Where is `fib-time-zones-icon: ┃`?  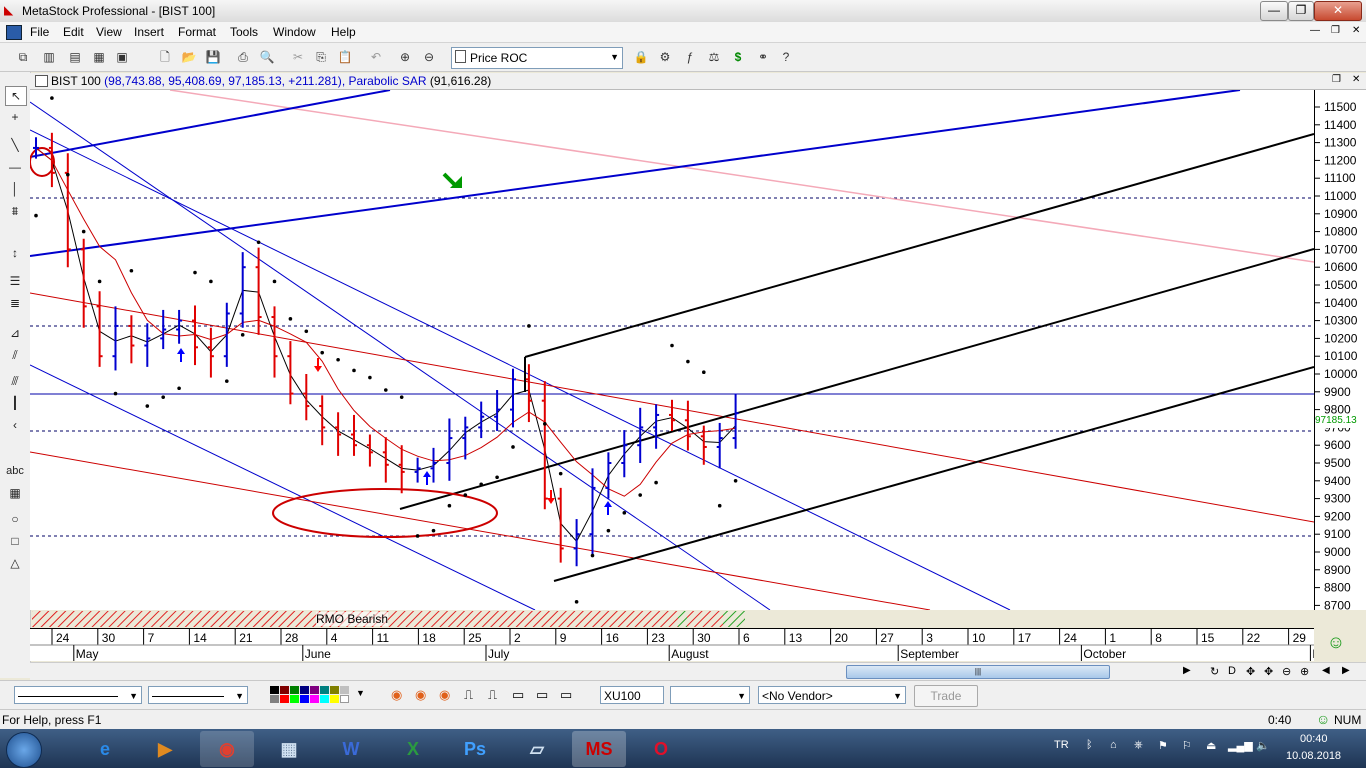
fib-time-zones-icon: ┃ is located at coordinates (15, 403).